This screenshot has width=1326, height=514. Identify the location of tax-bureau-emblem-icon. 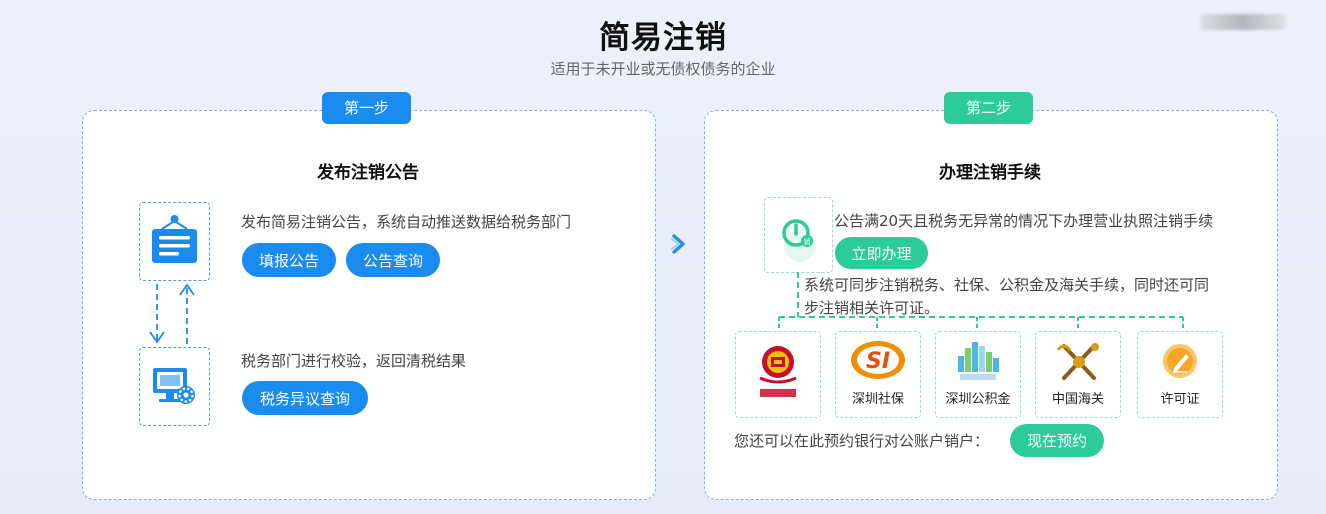
(778, 371).